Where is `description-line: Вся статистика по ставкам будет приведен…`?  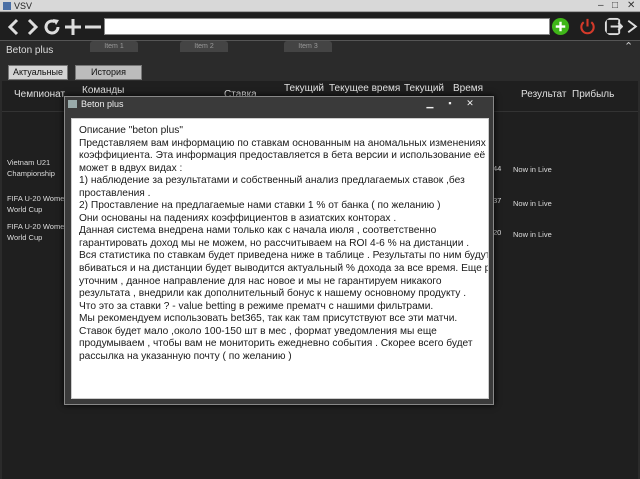
description-line: Вся статистика по ставкам будет приведен… is located at coordinates (284, 256).